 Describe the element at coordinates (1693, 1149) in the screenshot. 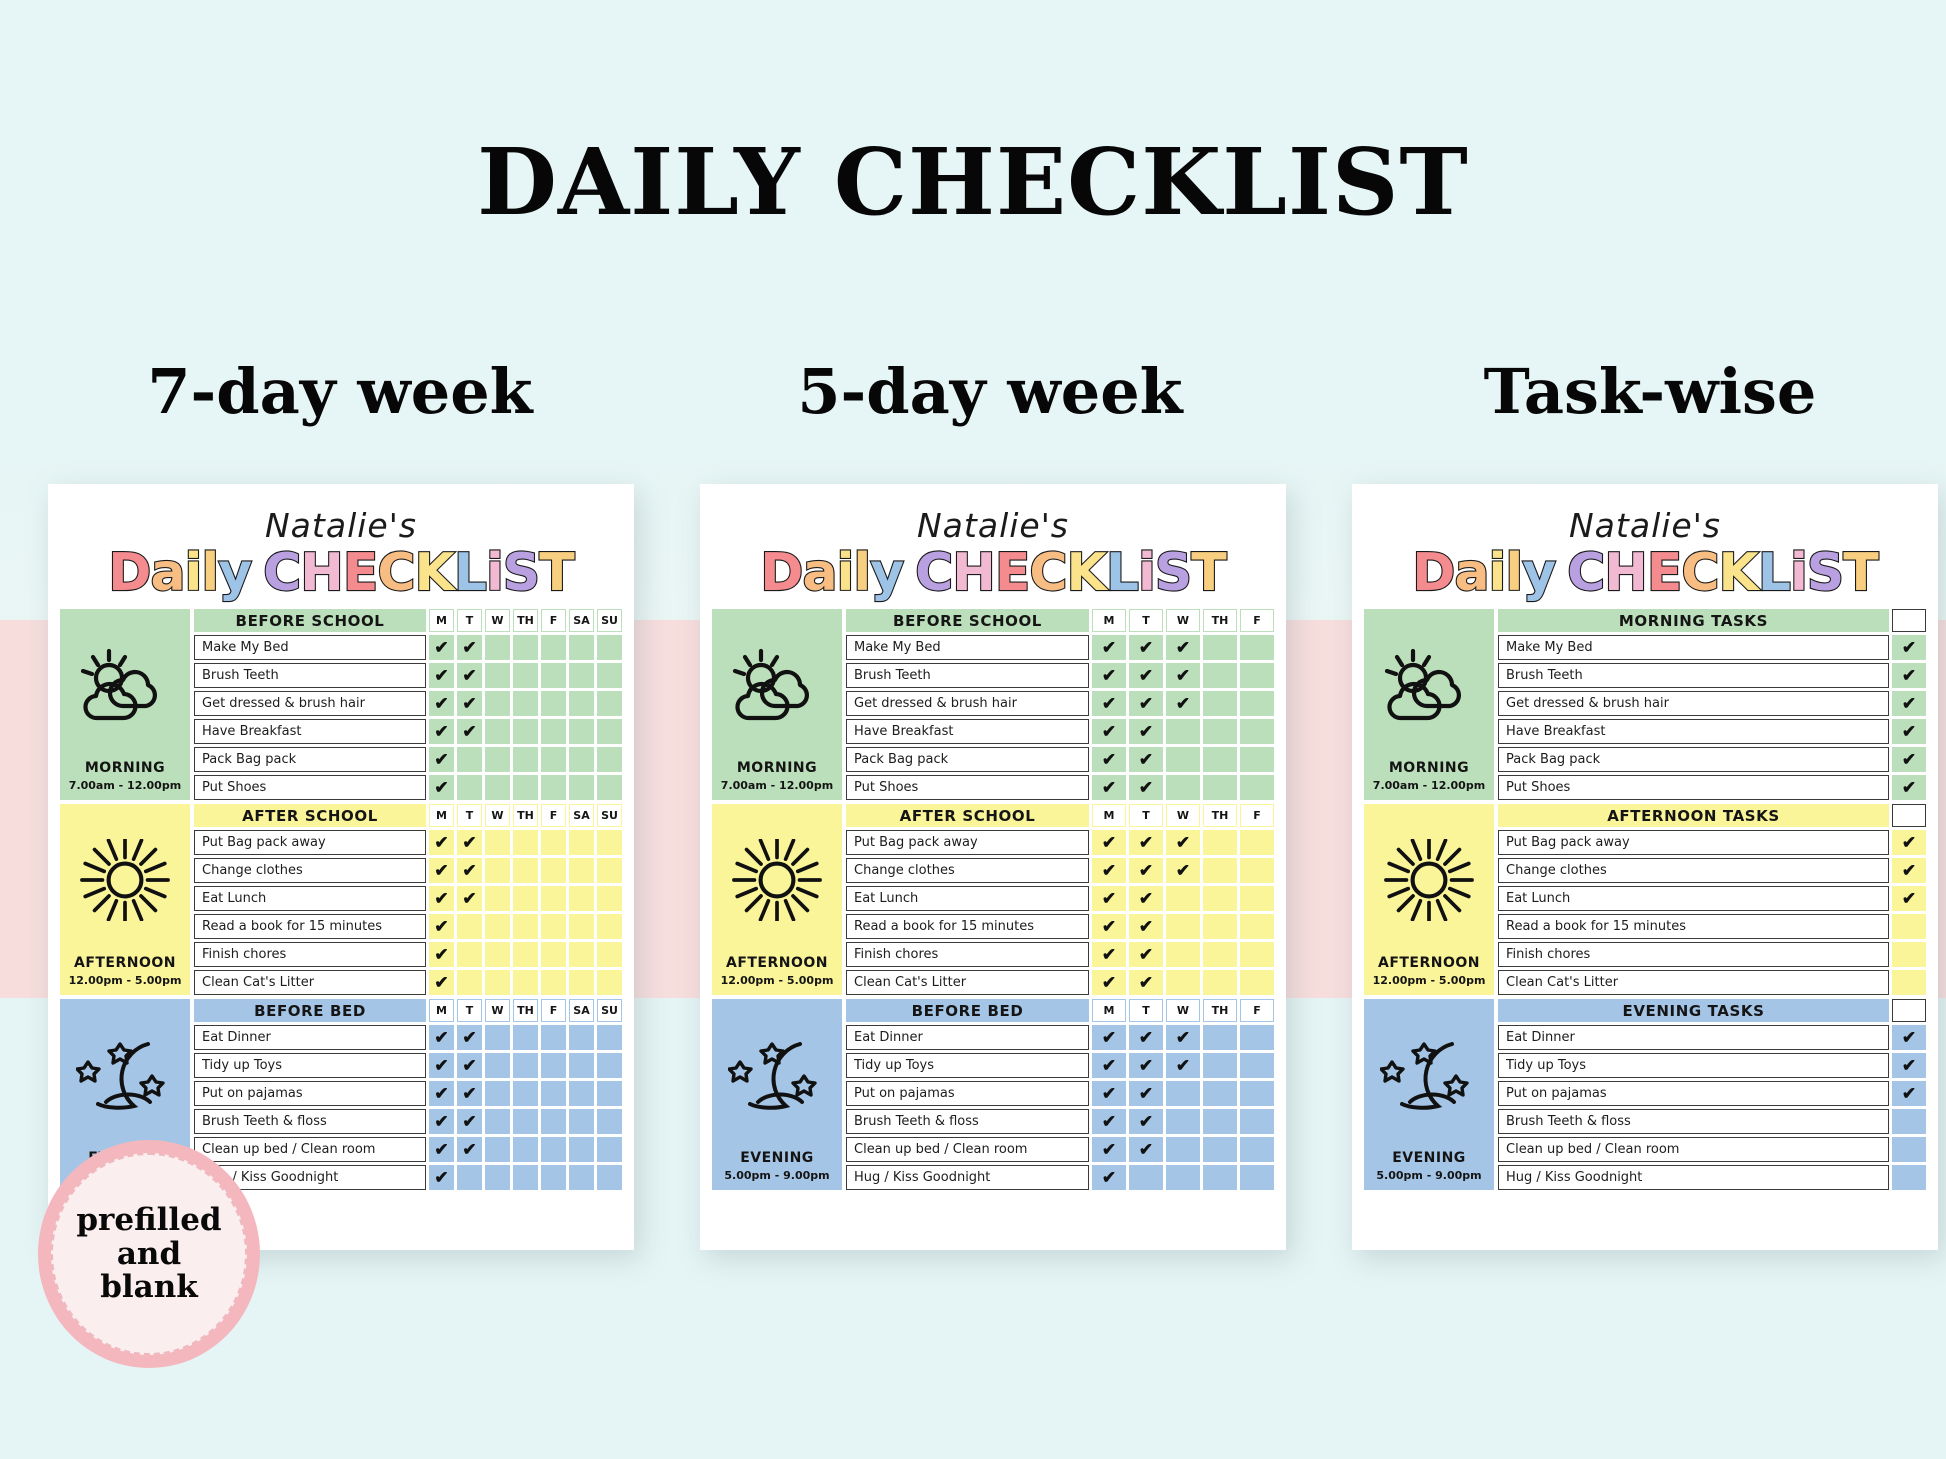

I see `task-label: Clean up bed / Clean room` at that location.